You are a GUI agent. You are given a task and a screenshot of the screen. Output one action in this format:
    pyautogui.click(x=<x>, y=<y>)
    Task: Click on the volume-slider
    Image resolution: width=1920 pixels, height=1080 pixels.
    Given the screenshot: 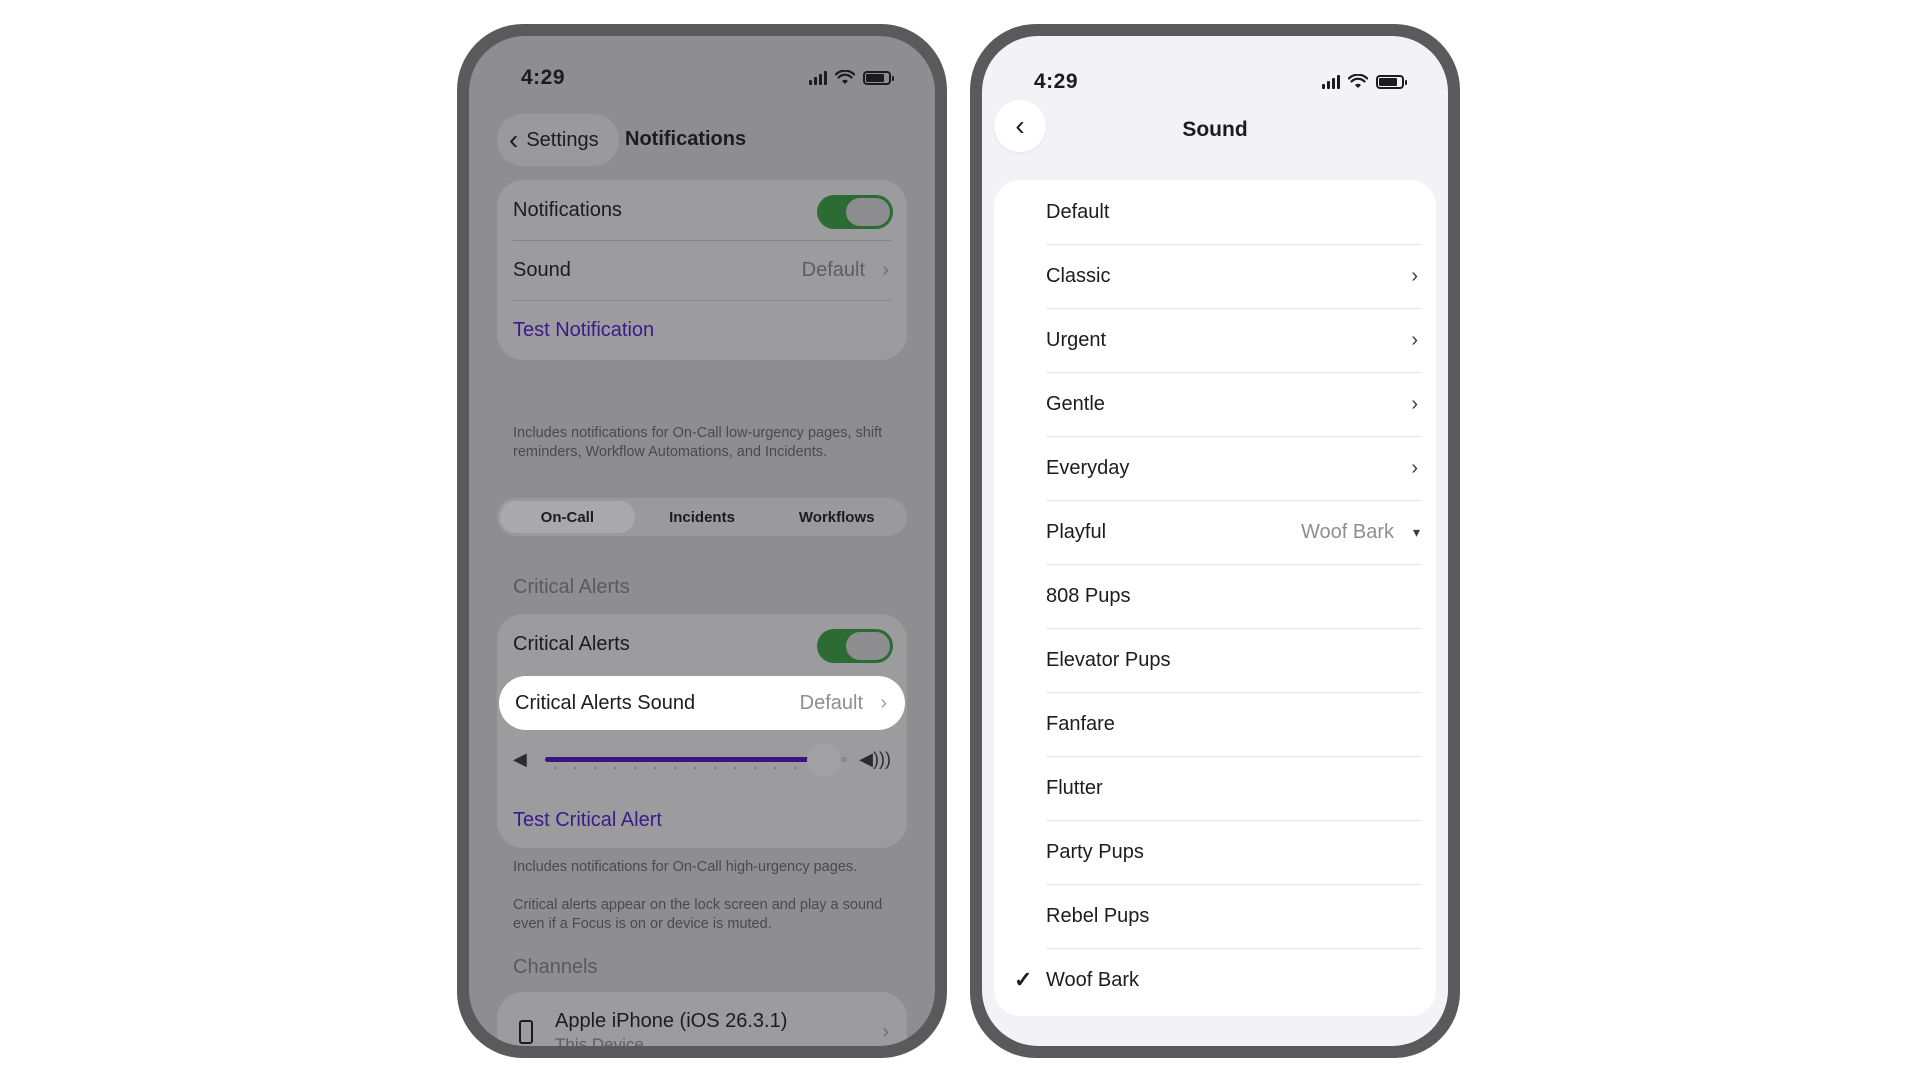 What is the action you would take?
    pyautogui.click(x=696, y=760)
    